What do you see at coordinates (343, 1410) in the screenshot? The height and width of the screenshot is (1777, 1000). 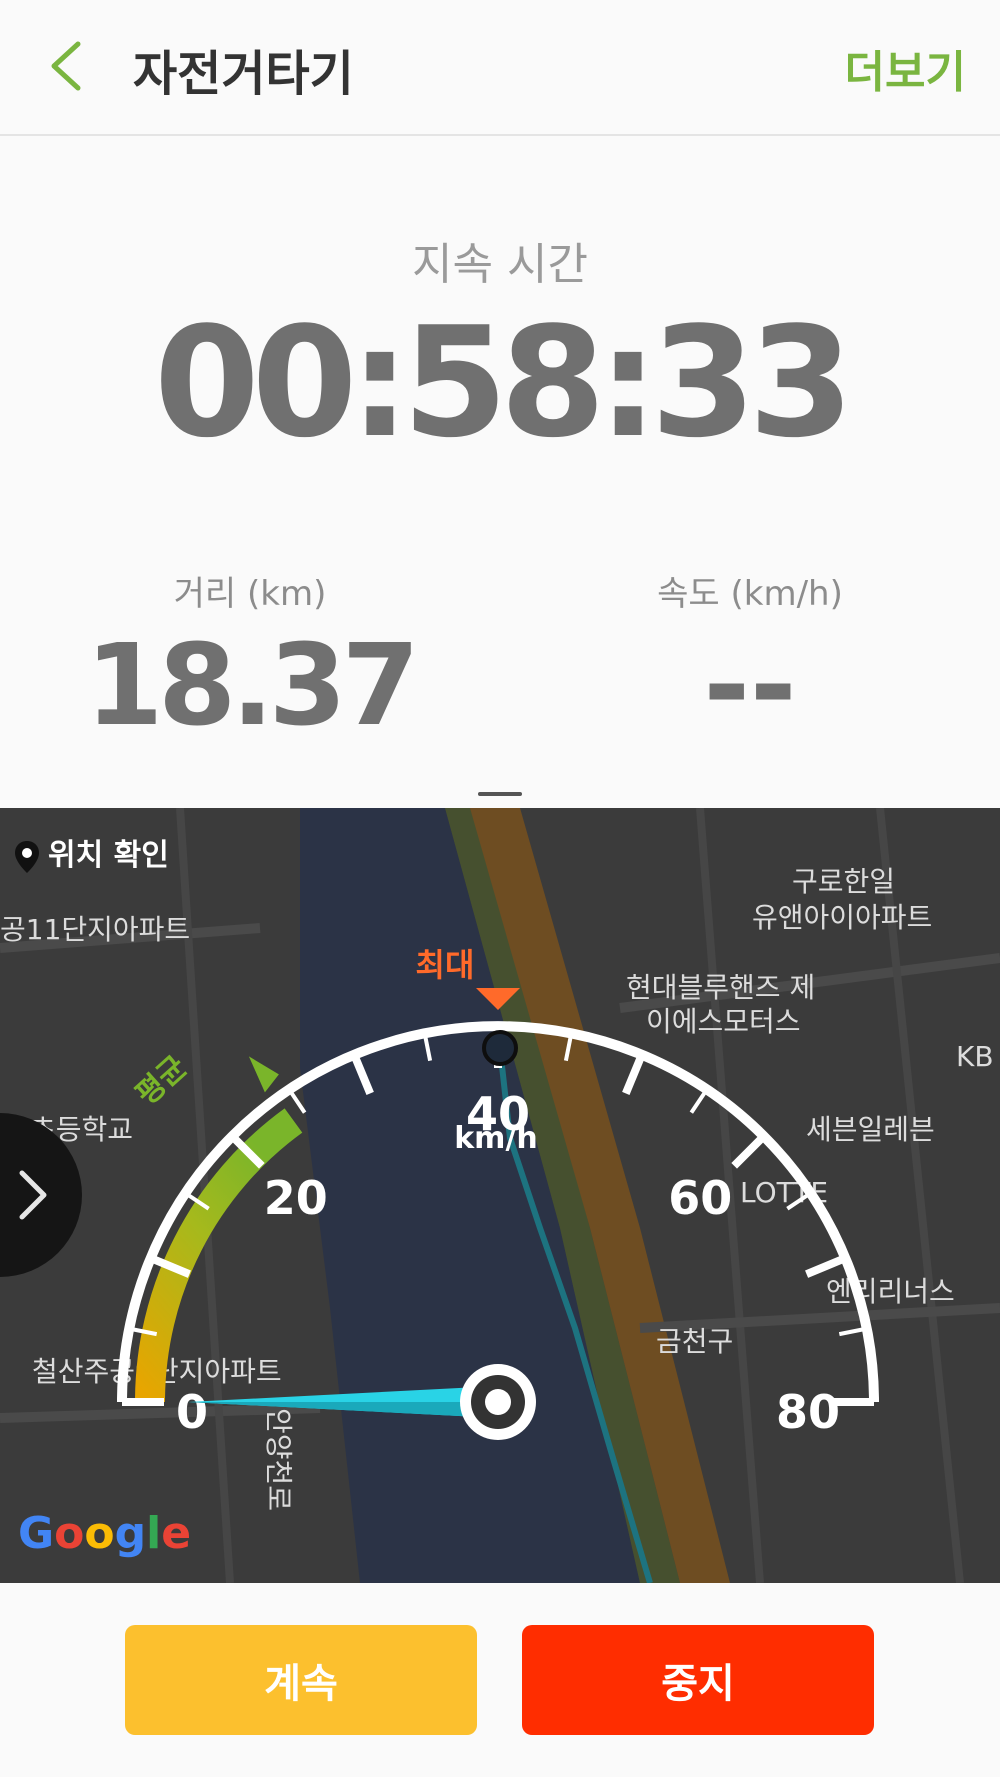 I see `gauge-needle-shade` at bounding box center [343, 1410].